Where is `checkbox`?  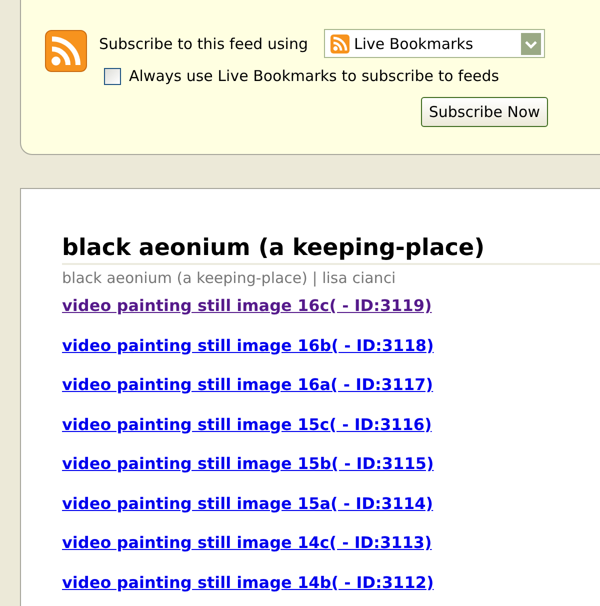
checkbox is located at coordinates (112, 76).